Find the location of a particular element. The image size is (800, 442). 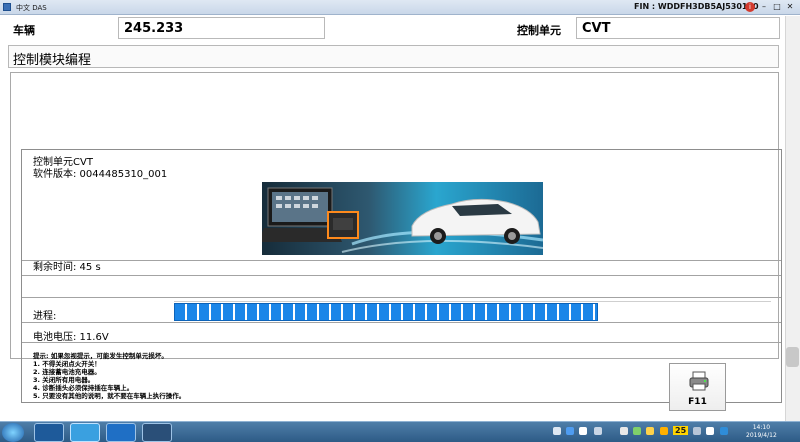

taskbar: 25 14:10 2019/4/12 is located at coordinates (400, 431).